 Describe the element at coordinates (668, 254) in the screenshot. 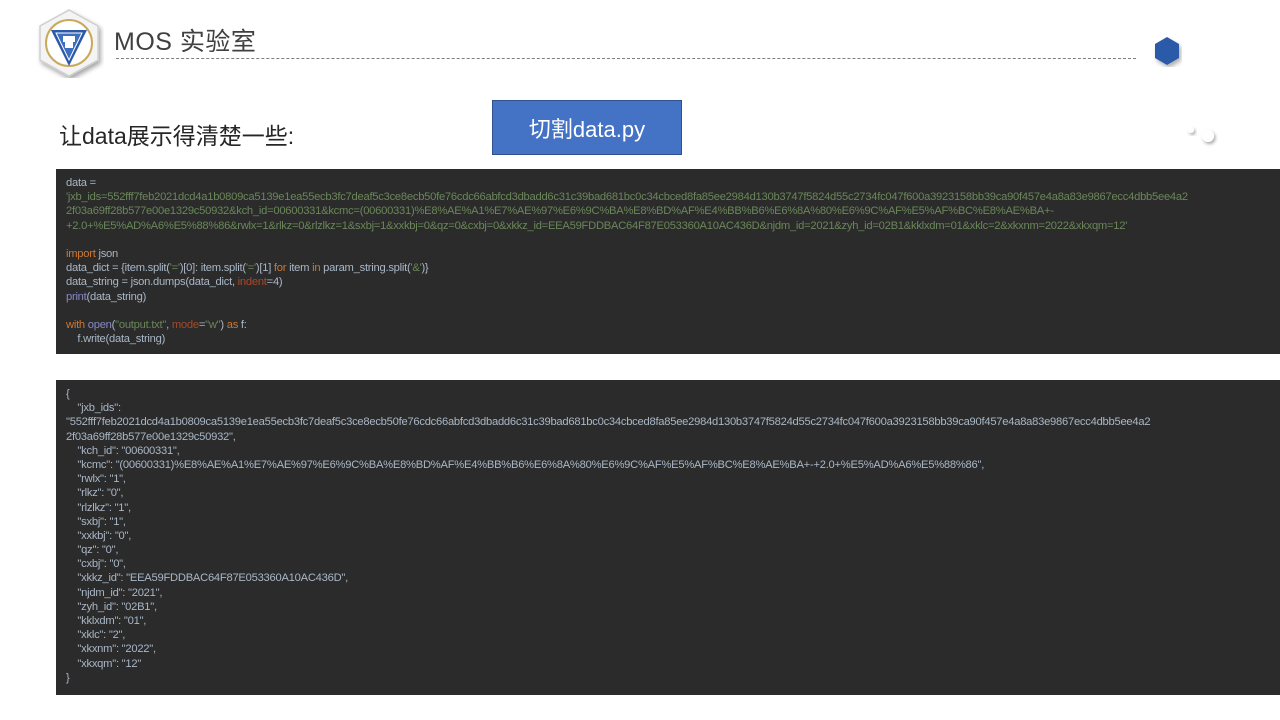

I see `code-line: import json` at that location.